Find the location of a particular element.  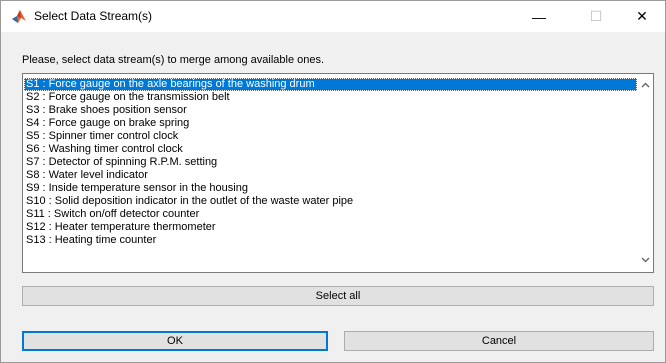

chevron-down-icon is located at coordinates (645, 260).